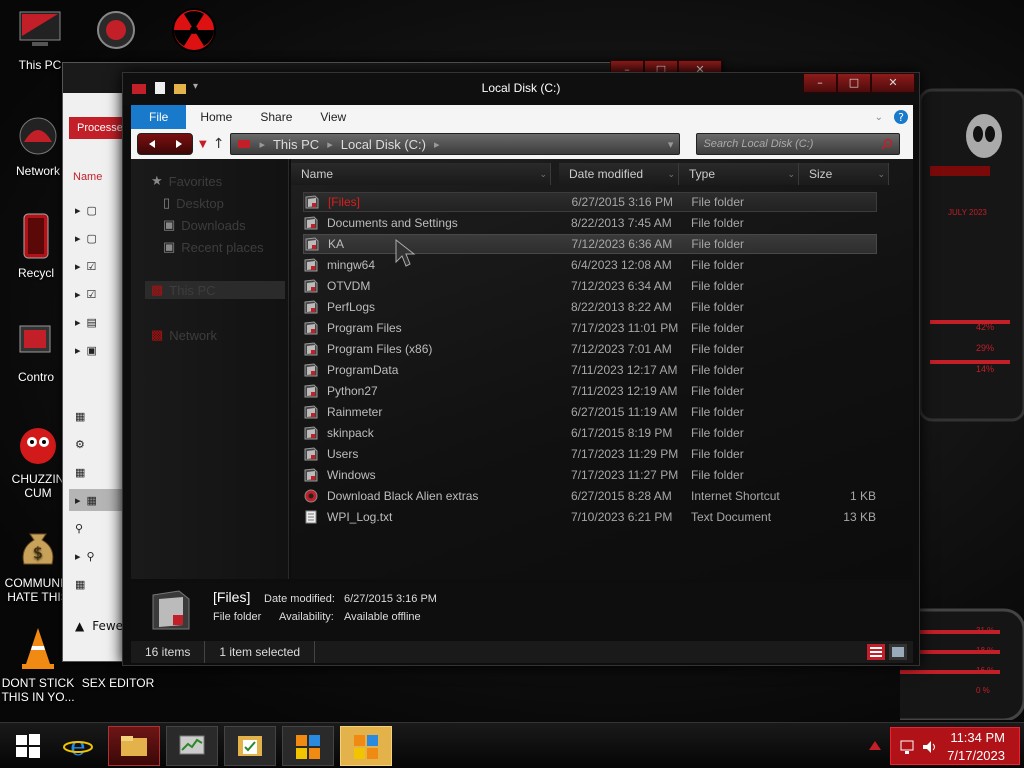  Describe the element at coordinates (213, 247) in the screenshot. I see `nav-recent-places: ▣ Recent places` at that location.